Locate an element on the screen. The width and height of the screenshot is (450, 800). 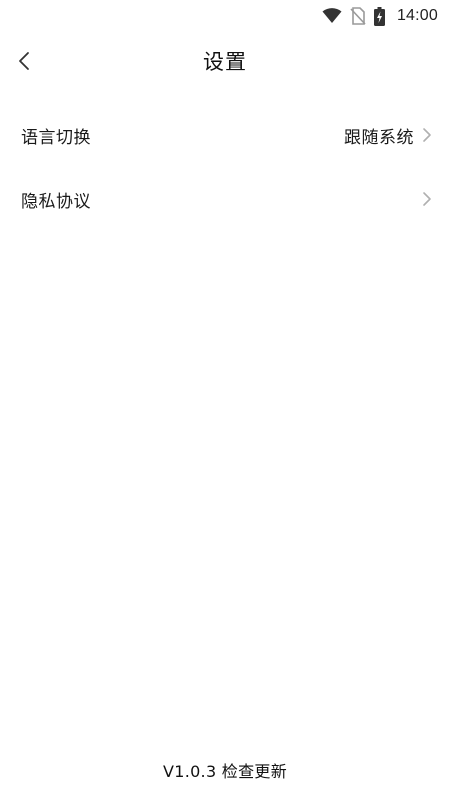
settings-item-label: 语言切换 is located at coordinates (56, 137).